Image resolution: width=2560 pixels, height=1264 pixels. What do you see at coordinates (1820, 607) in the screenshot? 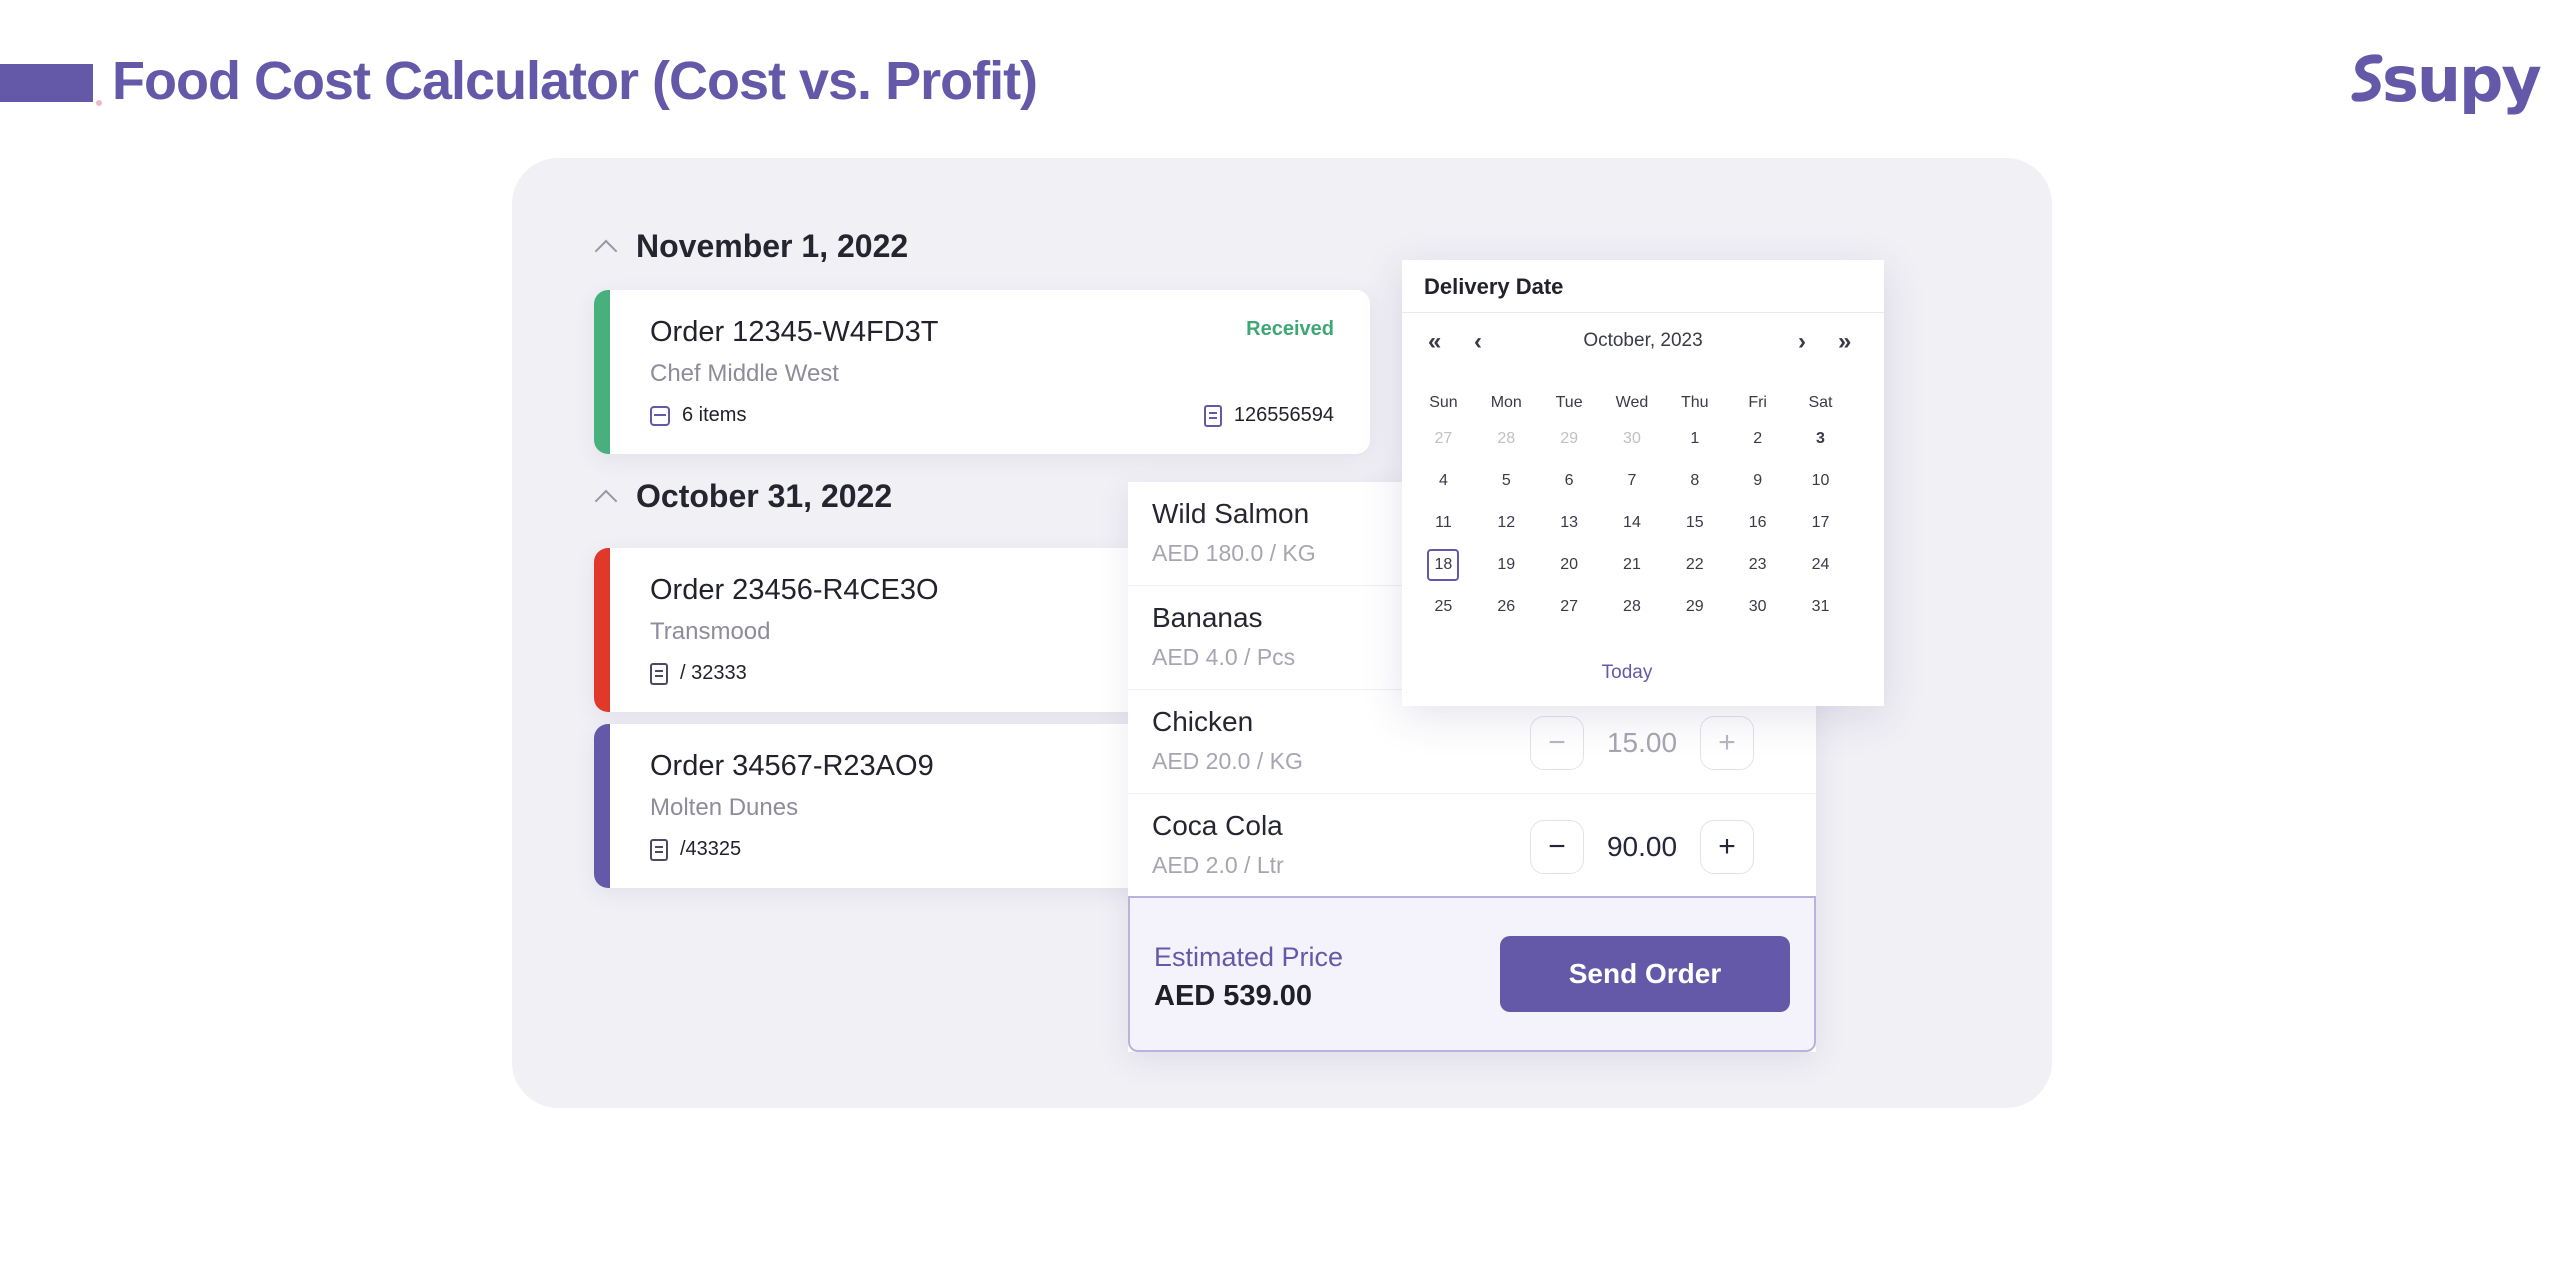
I see `calendar-day: 31` at bounding box center [1820, 607].